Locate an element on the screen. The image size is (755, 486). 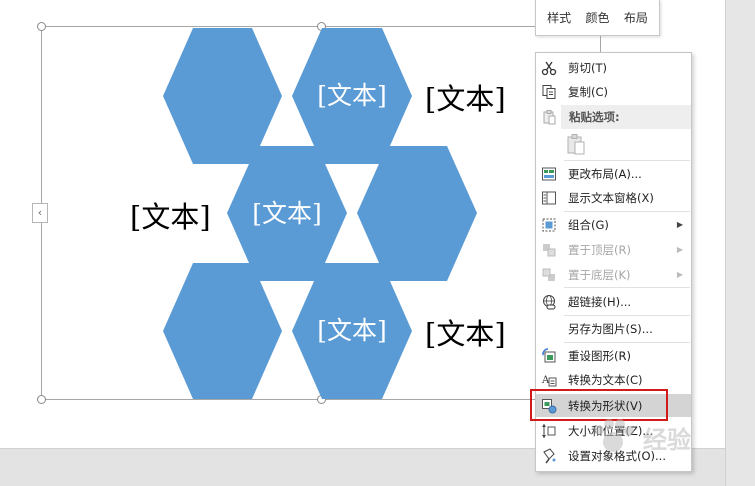
hexagon-6-text: [文本] is located at coordinates (352, 330).